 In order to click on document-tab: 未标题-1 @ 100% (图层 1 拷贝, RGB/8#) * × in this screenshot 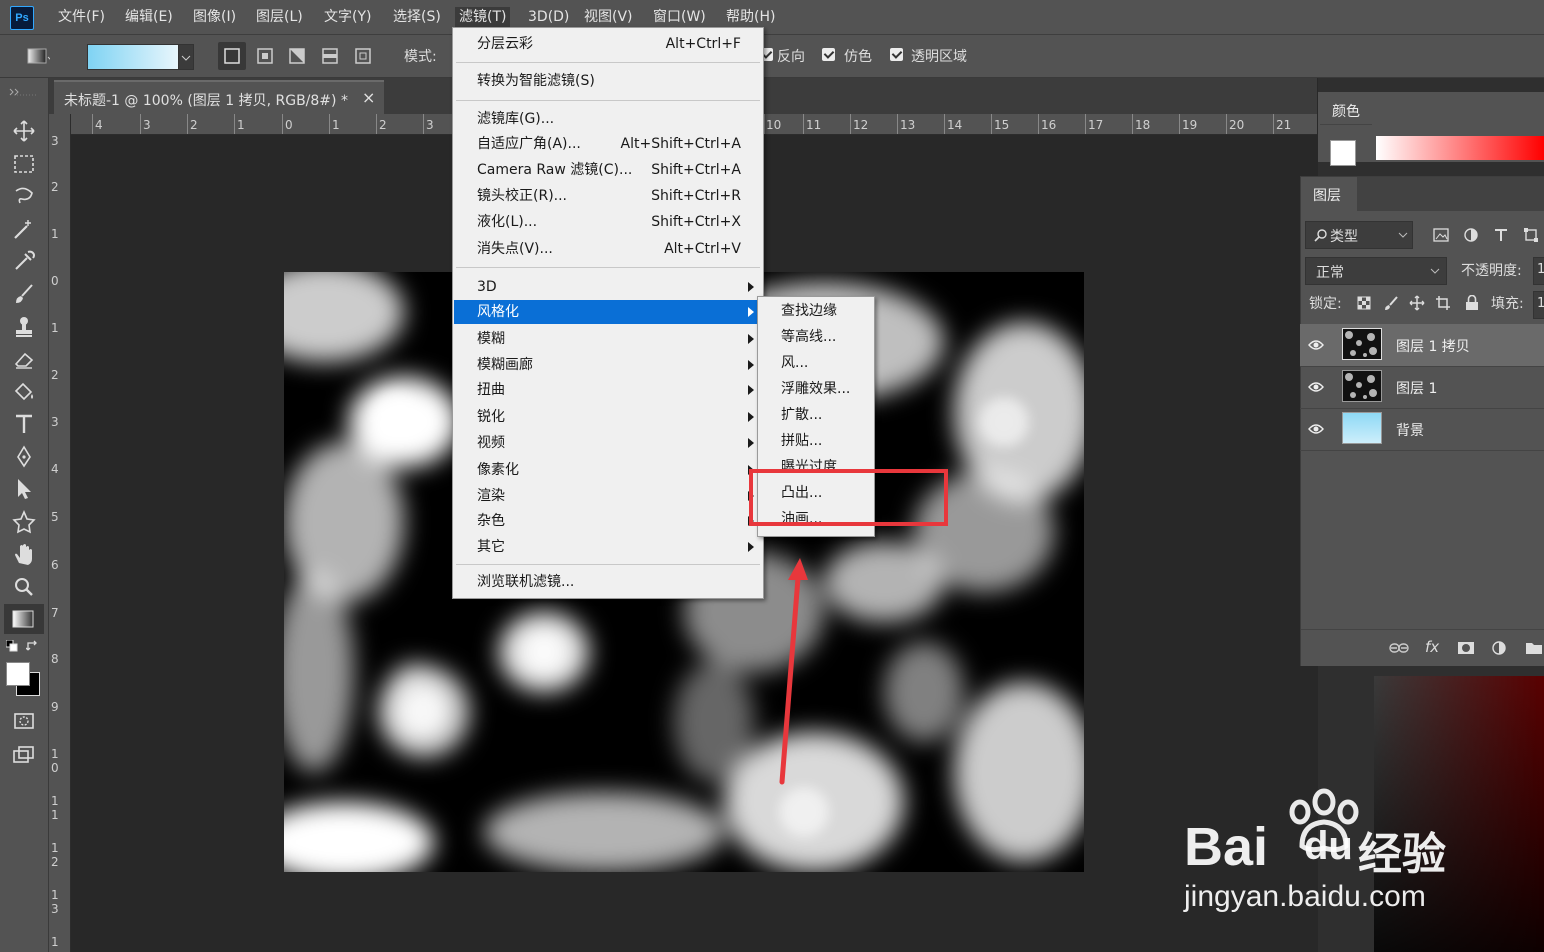, I will do `click(219, 98)`.